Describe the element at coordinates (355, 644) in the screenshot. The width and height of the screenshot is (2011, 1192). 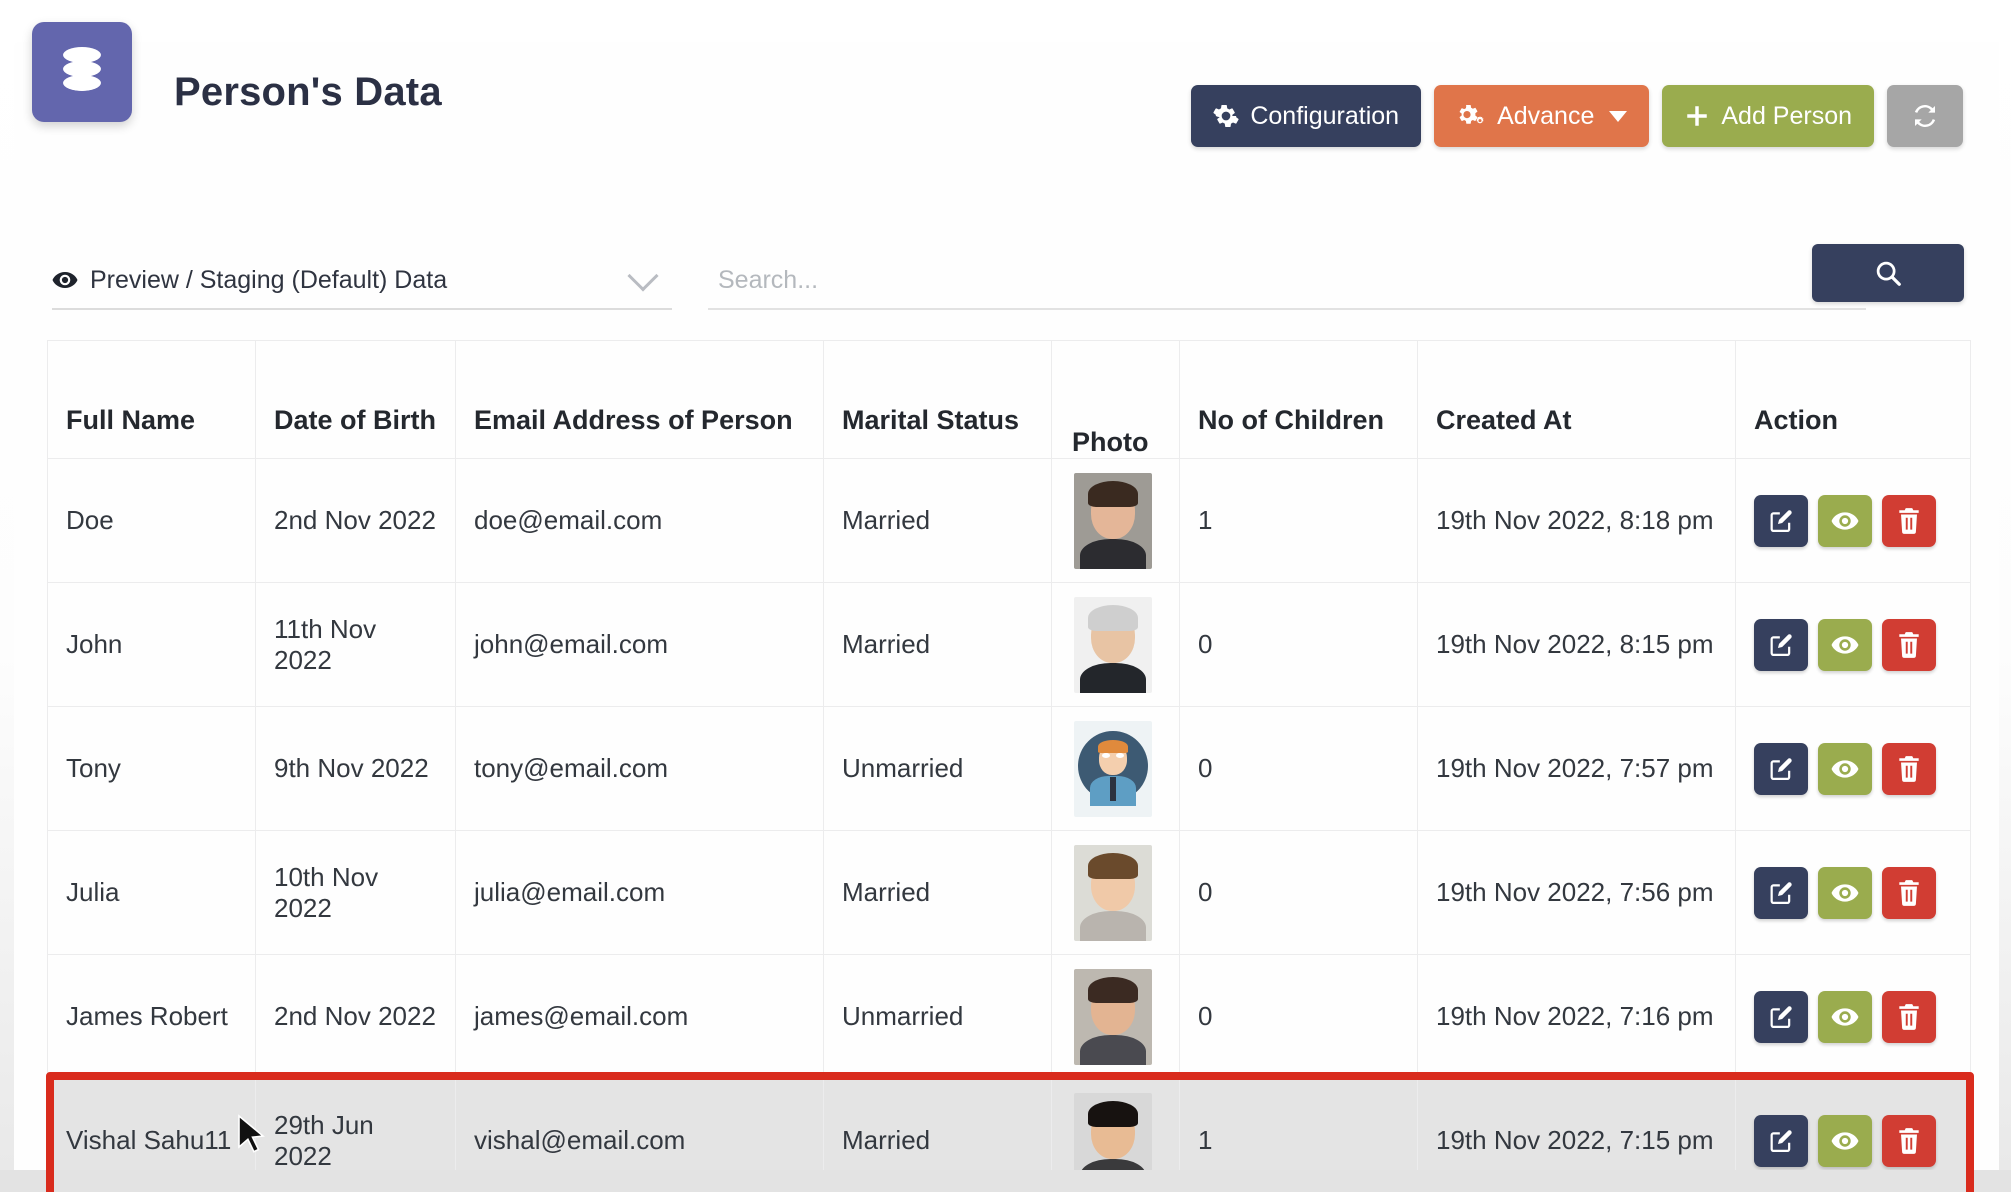
I see `cell-date-of-birth: 11th Nov 2022` at that location.